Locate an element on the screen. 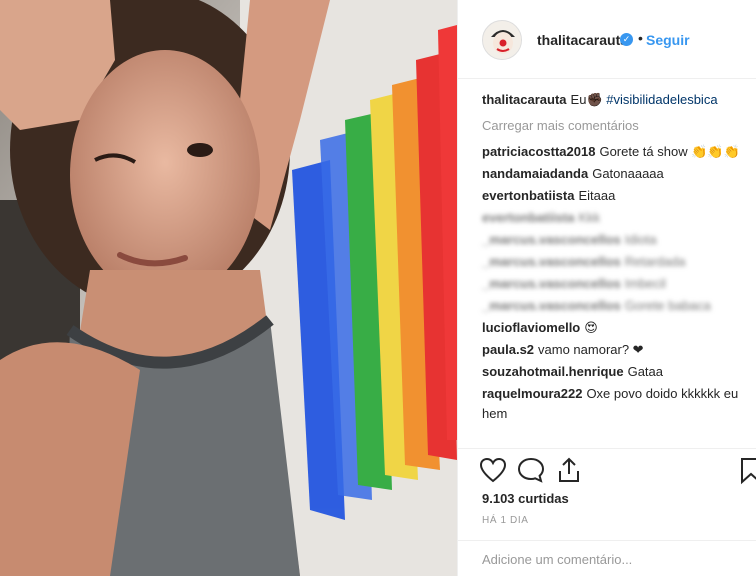  caption-emoji: ✊🏿 is located at coordinates (594, 99).